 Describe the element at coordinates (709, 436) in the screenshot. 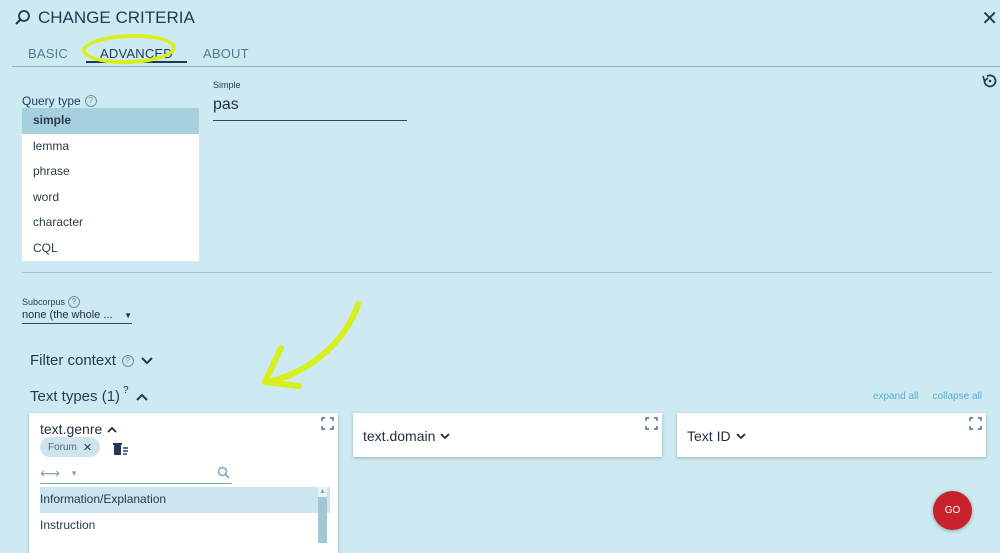

I see `text-id-title: Text ID` at that location.